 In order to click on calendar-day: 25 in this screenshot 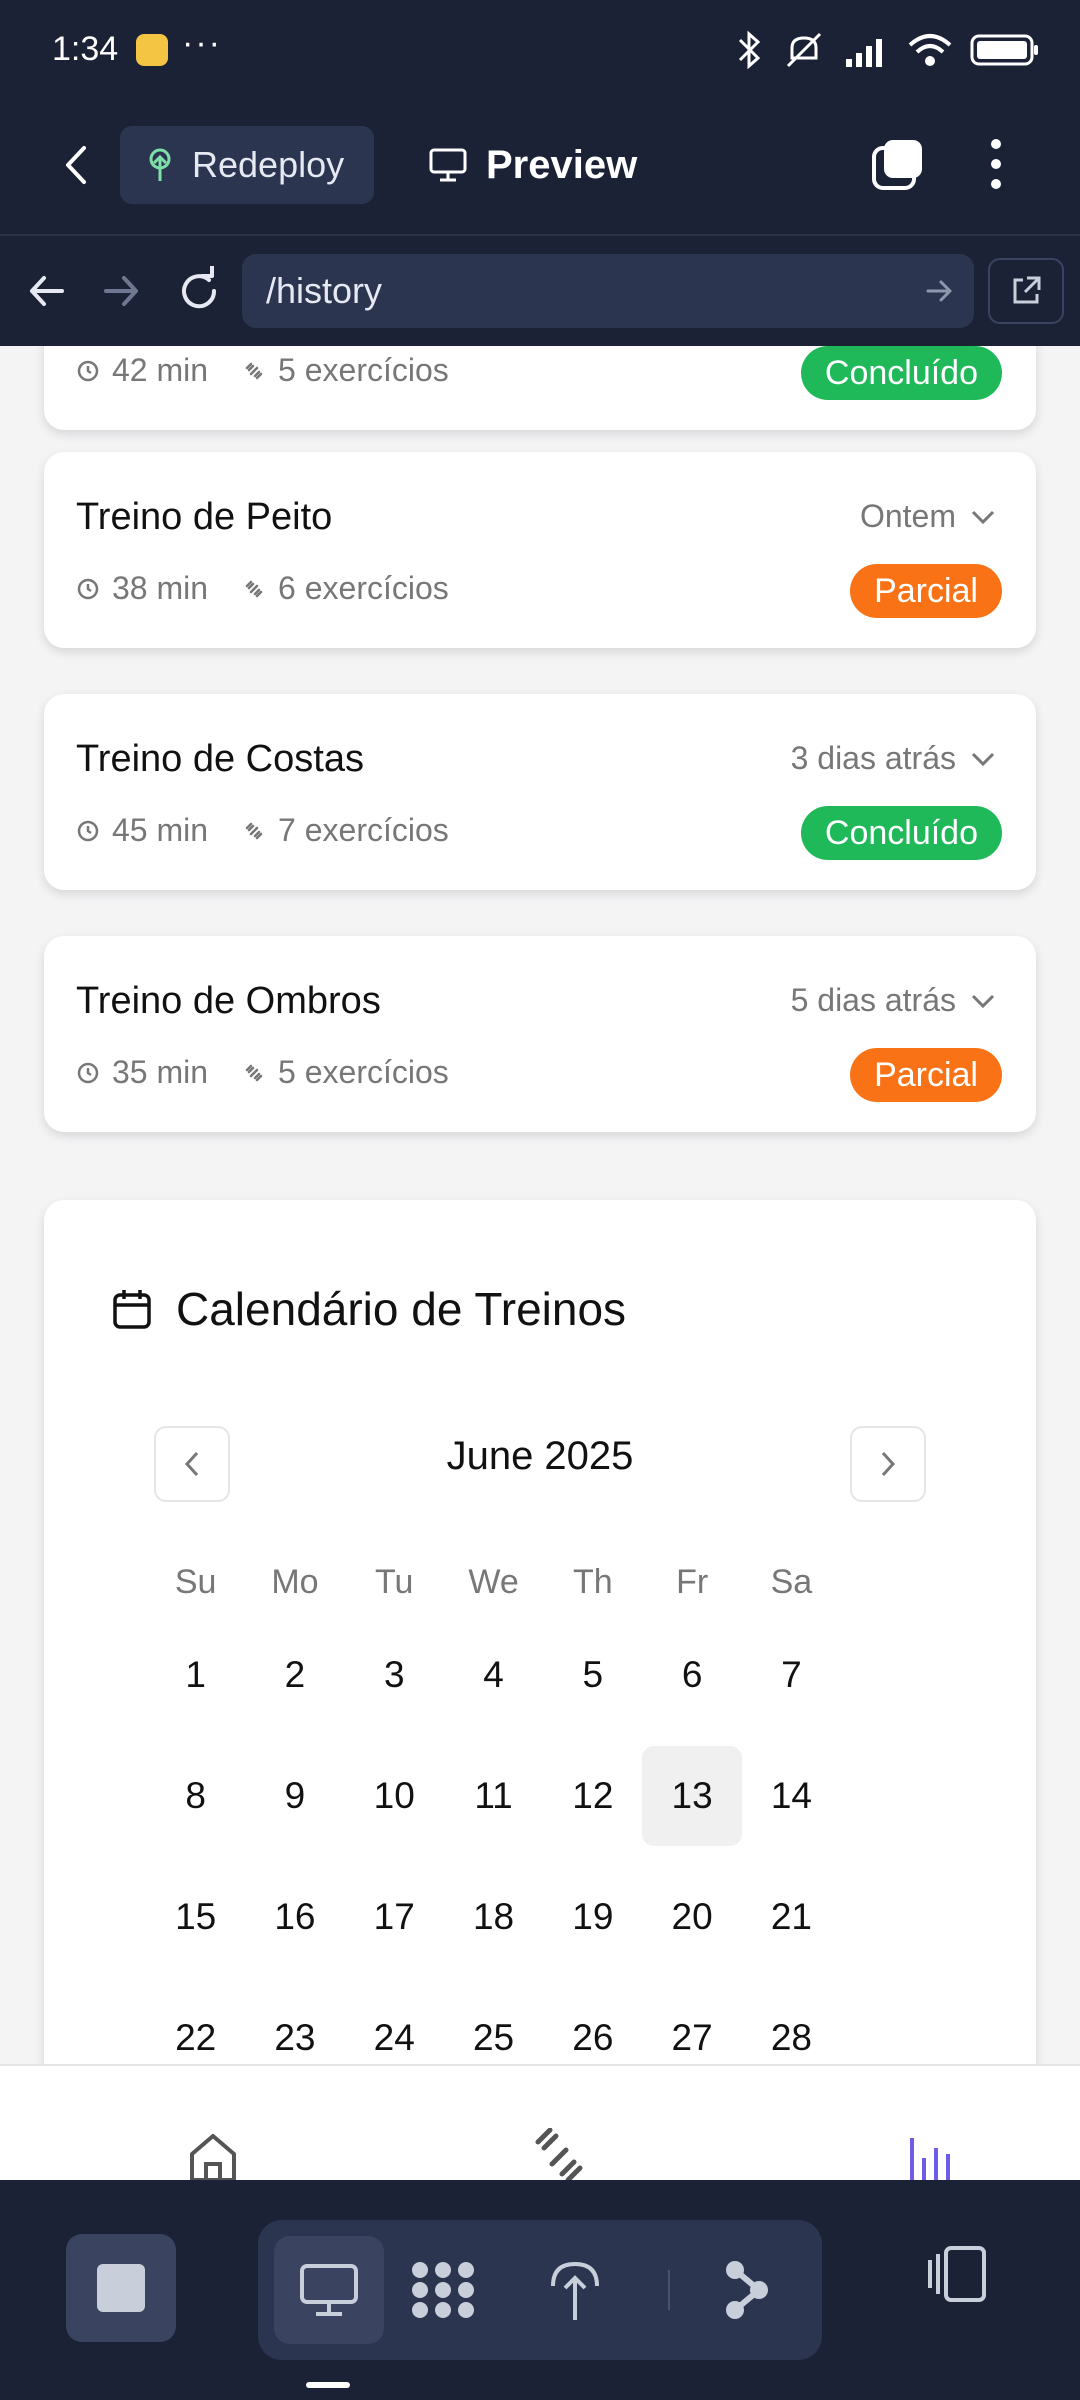, I will do `click(493, 2026)`.